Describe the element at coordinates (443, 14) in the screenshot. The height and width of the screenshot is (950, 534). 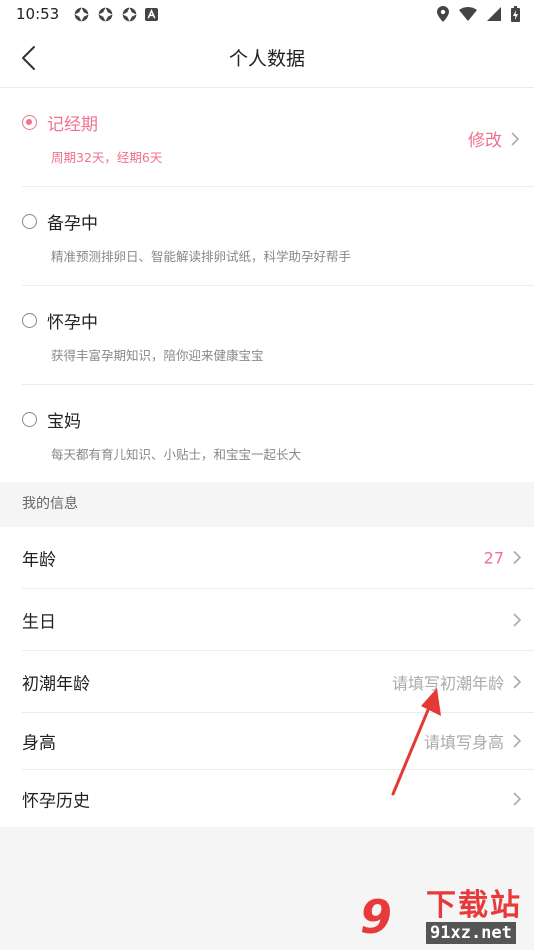
I see `location-icon` at that location.